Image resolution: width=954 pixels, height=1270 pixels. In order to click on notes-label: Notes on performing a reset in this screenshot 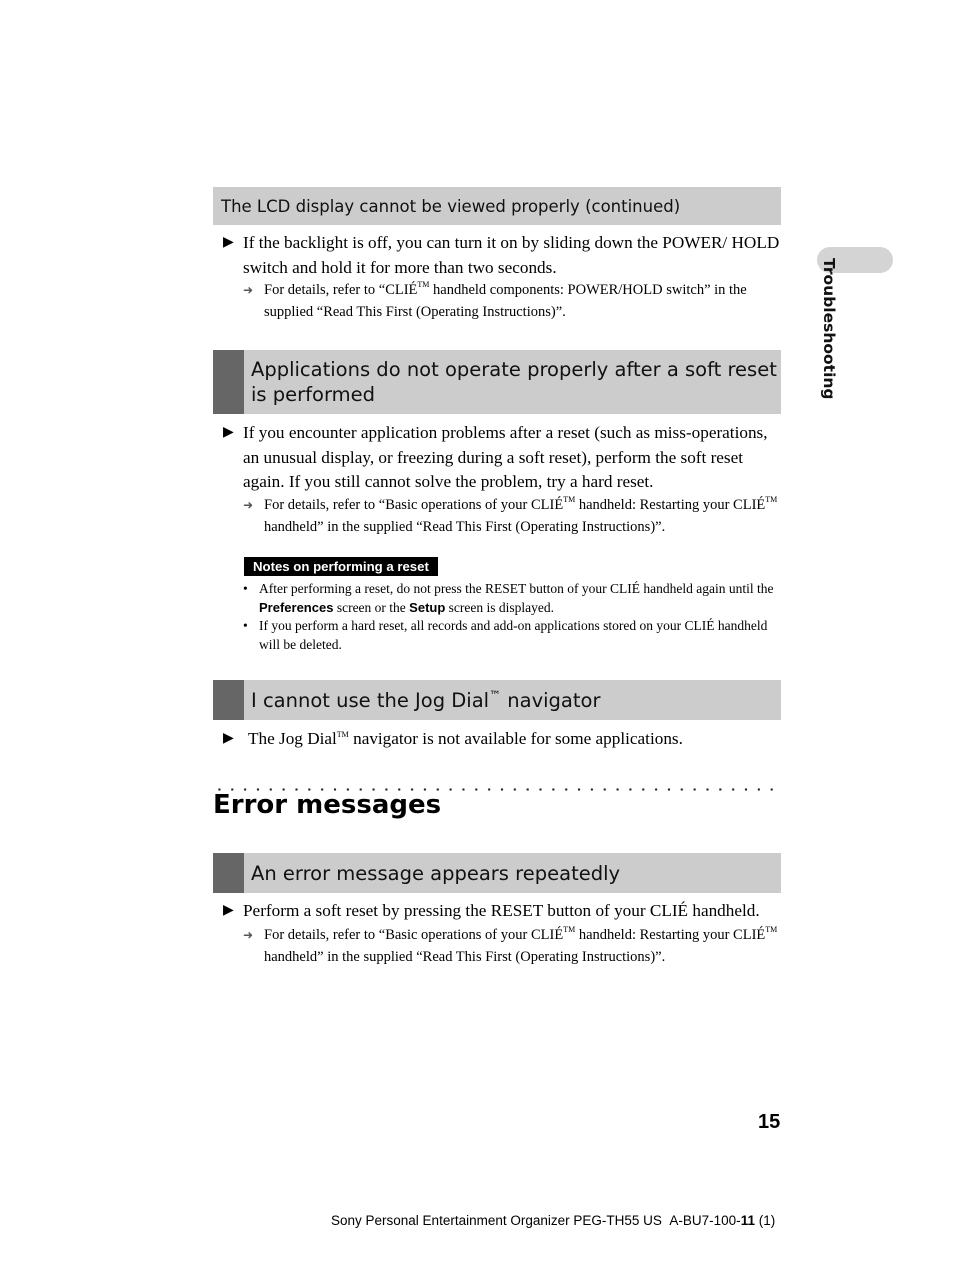, I will do `click(341, 566)`.